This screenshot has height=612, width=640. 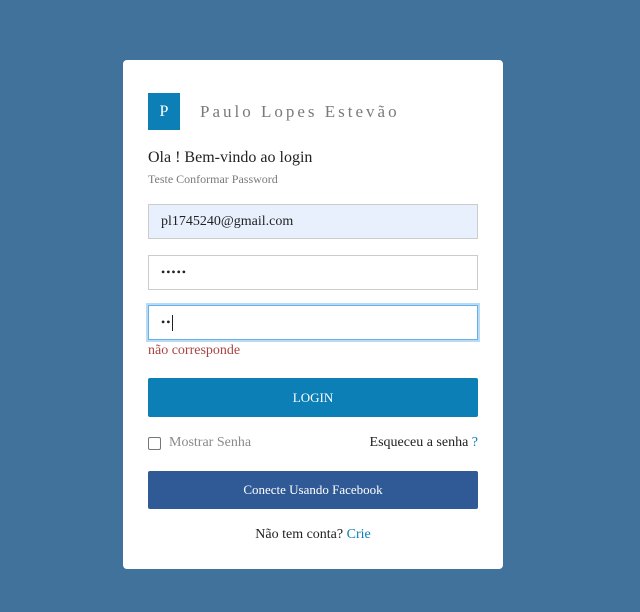 I want to click on forgot-password-label: Esqueceu a senha, so click(x=419, y=442).